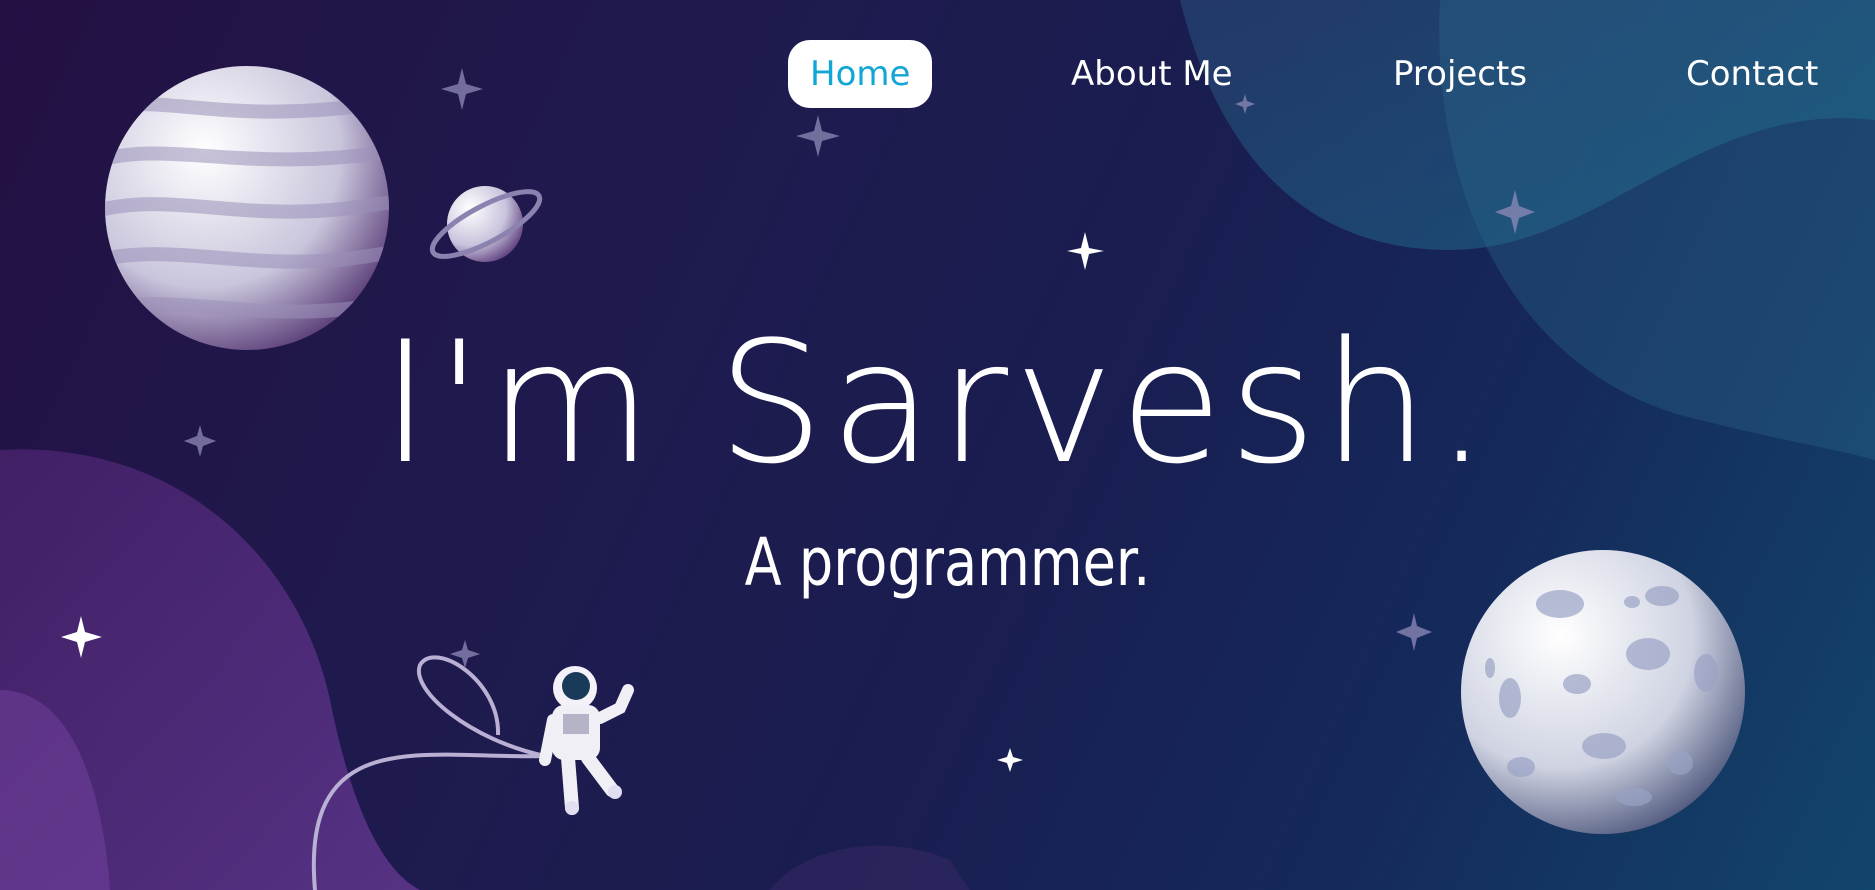 The width and height of the screenshot is (1875, 890). Describe the element at coordinates (947, 562) in the screenshot. I see `hero-subtitle: A programmer.` at that location.